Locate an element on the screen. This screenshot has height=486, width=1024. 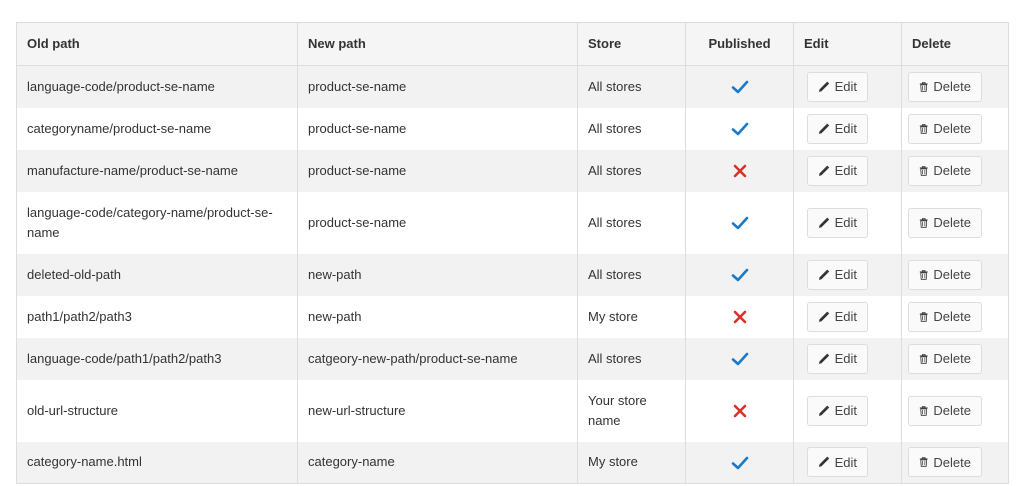
header-new-path: New path is located at coordinates (437, 44).